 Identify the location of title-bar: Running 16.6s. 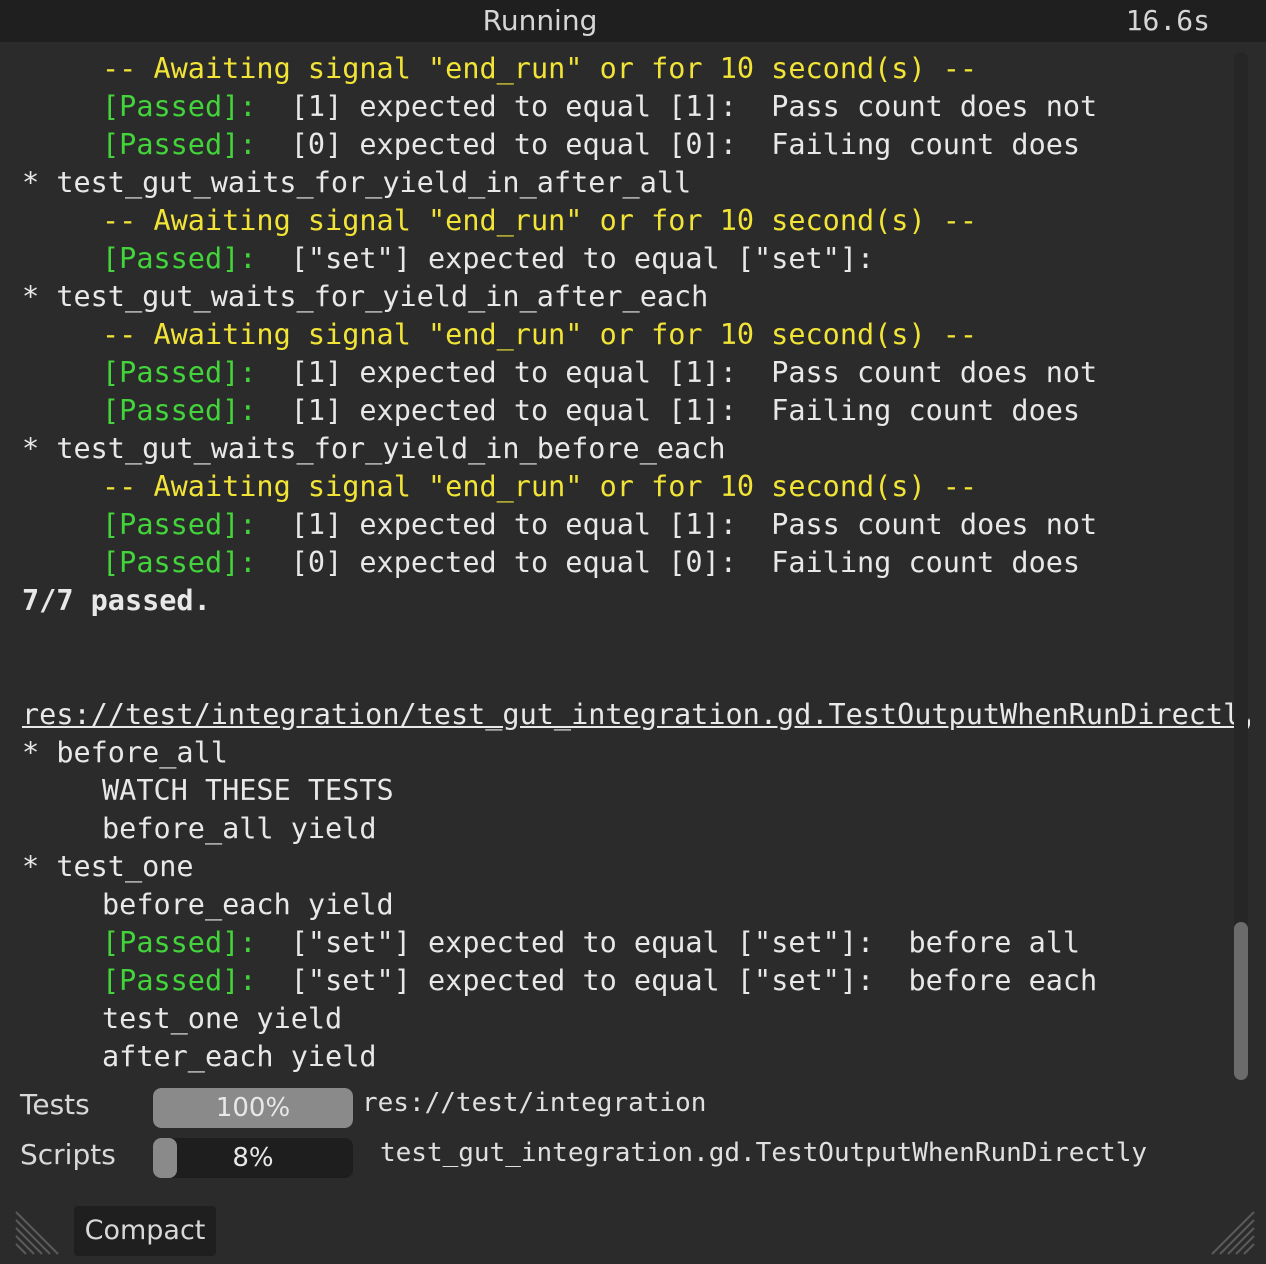
(633, 21).